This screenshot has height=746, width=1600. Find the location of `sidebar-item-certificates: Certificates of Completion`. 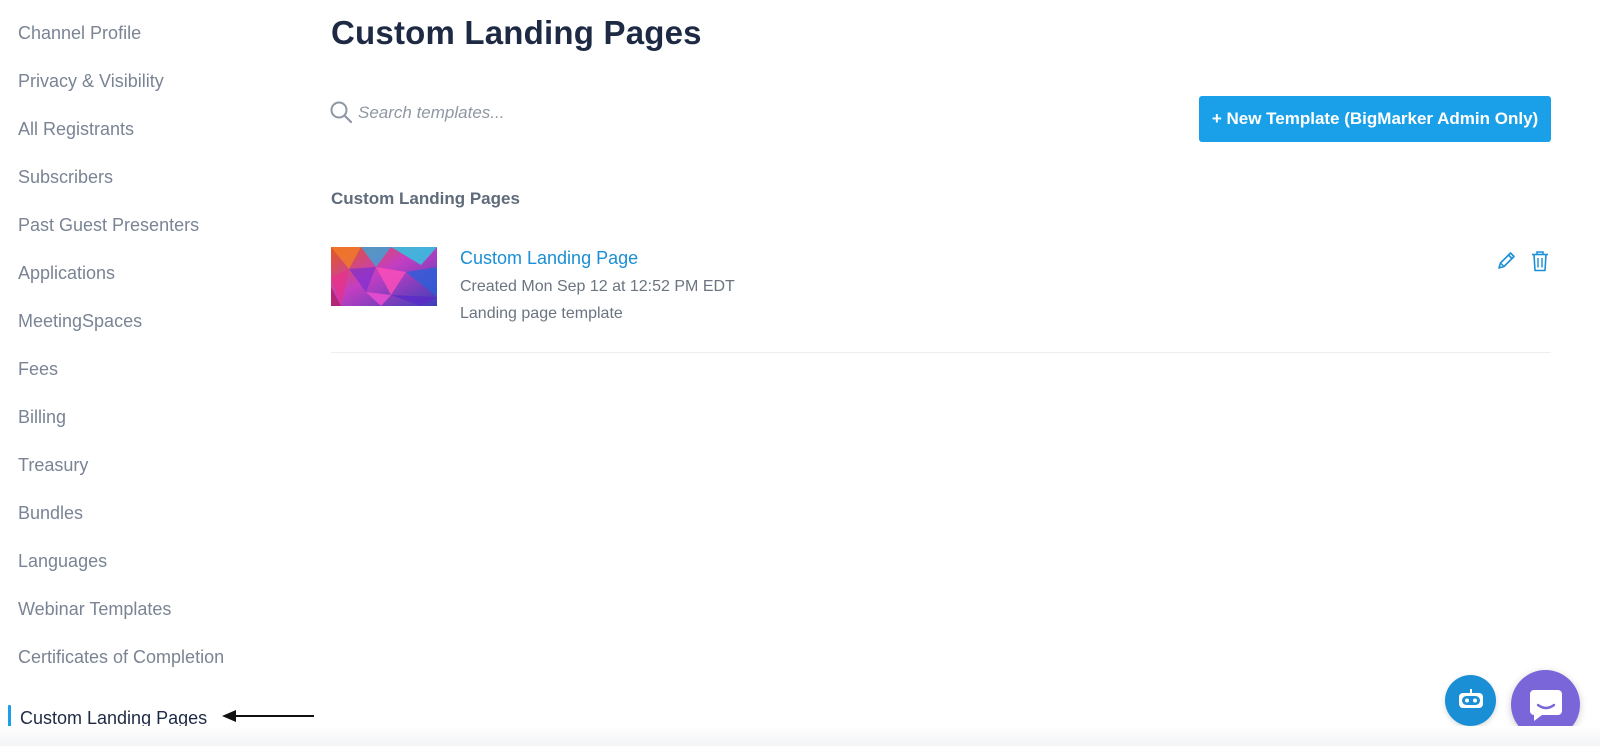

sidebar-item-certificates: Certificates of Completion is located at coordinates (121, 657).